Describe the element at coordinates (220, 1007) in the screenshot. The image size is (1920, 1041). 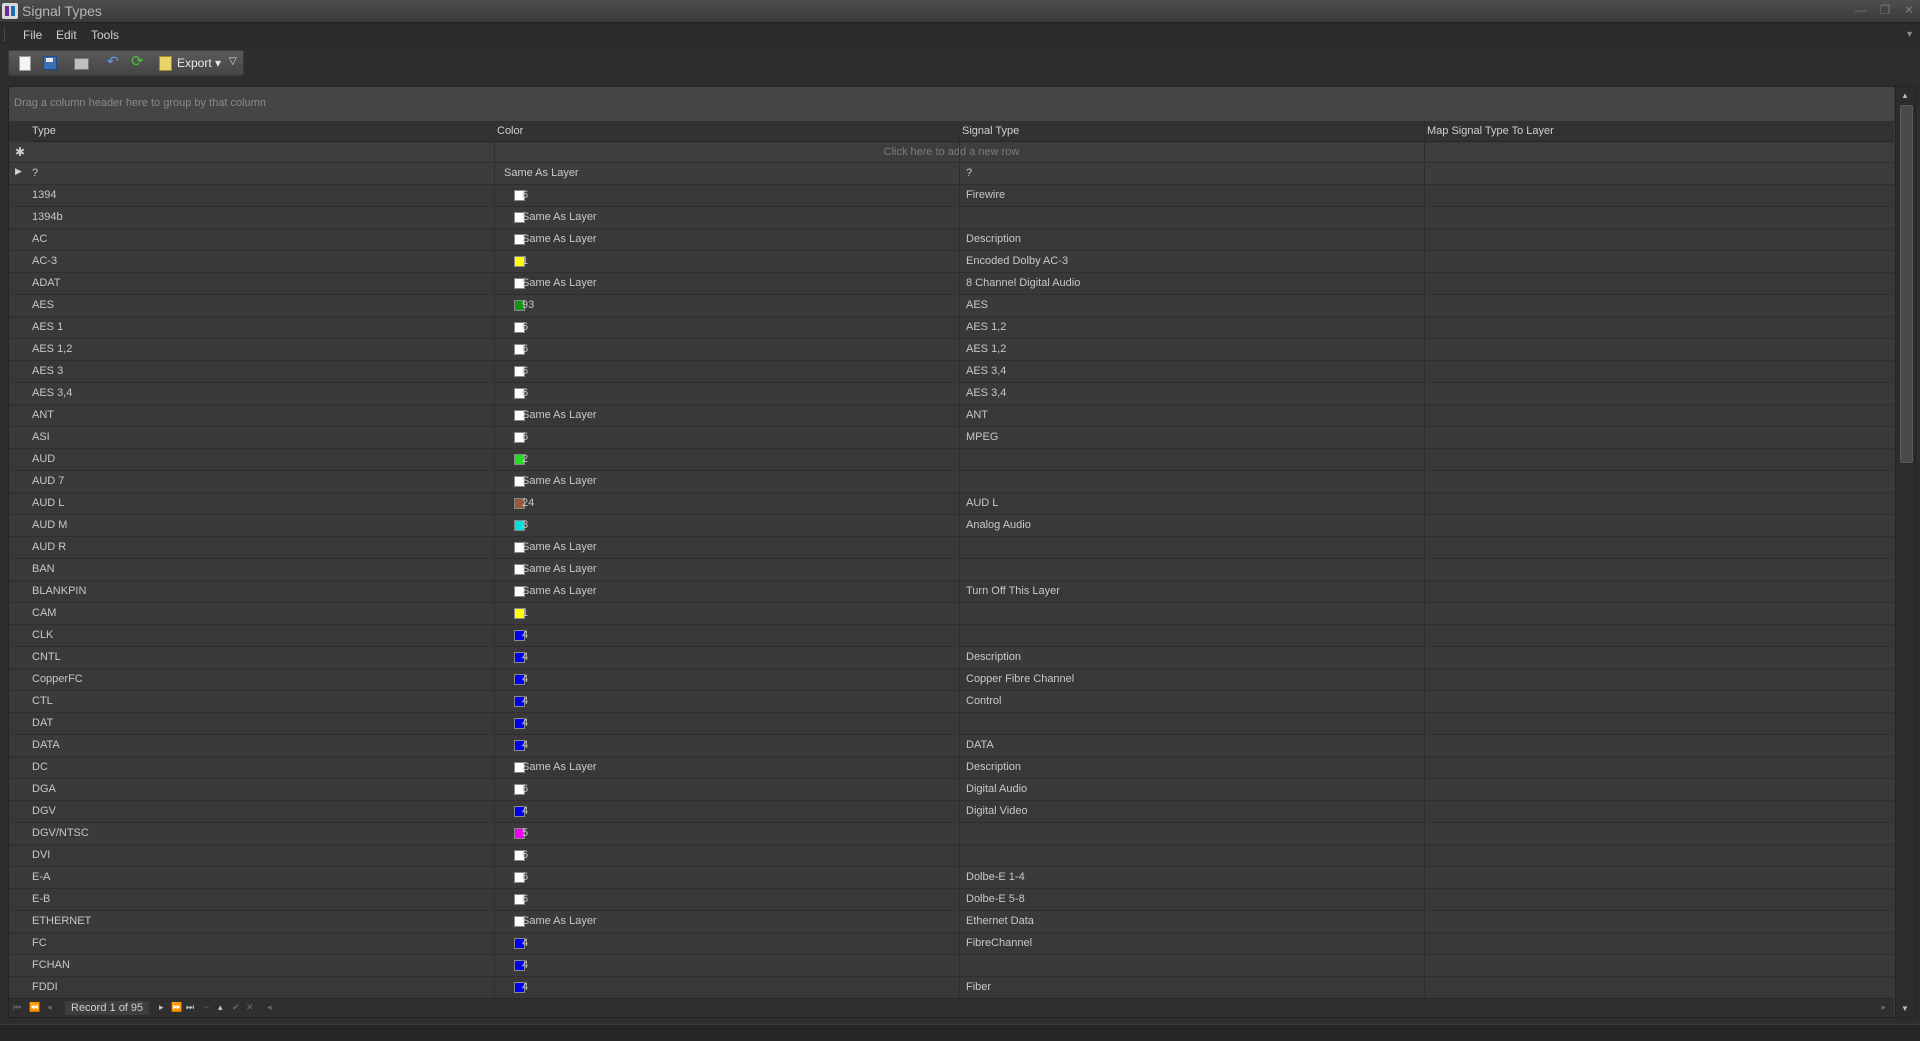
I see `insert-record-icon: ▴` at that location.